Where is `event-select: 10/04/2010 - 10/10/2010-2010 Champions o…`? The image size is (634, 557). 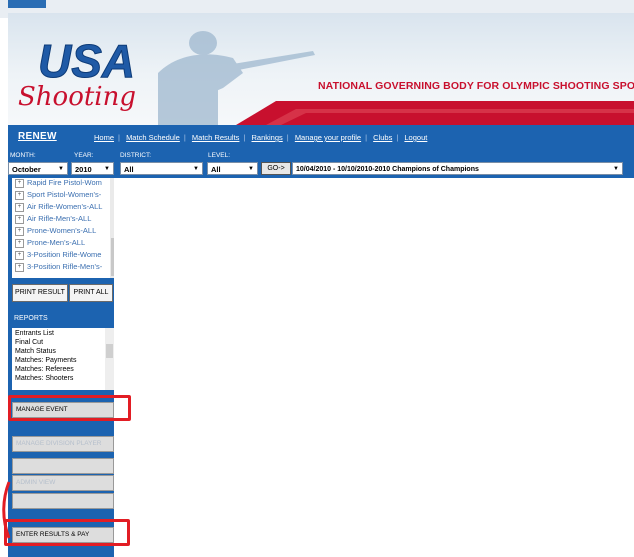
event-select: 10/04/2010 - 10/10/2010-2010 Champions o… is located at coordinates (457, 168).